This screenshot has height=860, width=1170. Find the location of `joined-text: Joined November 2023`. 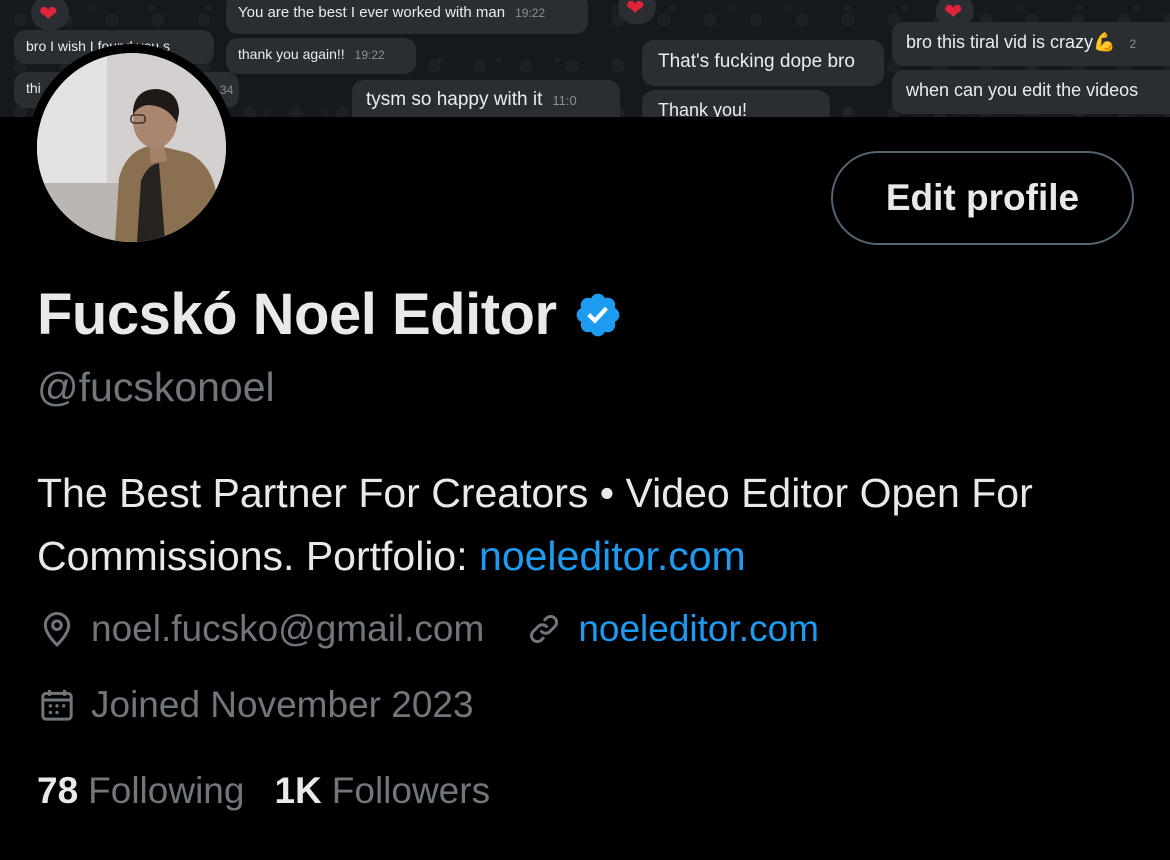

joined-text: Joined November 2023 is located at coordinates (282, 704).